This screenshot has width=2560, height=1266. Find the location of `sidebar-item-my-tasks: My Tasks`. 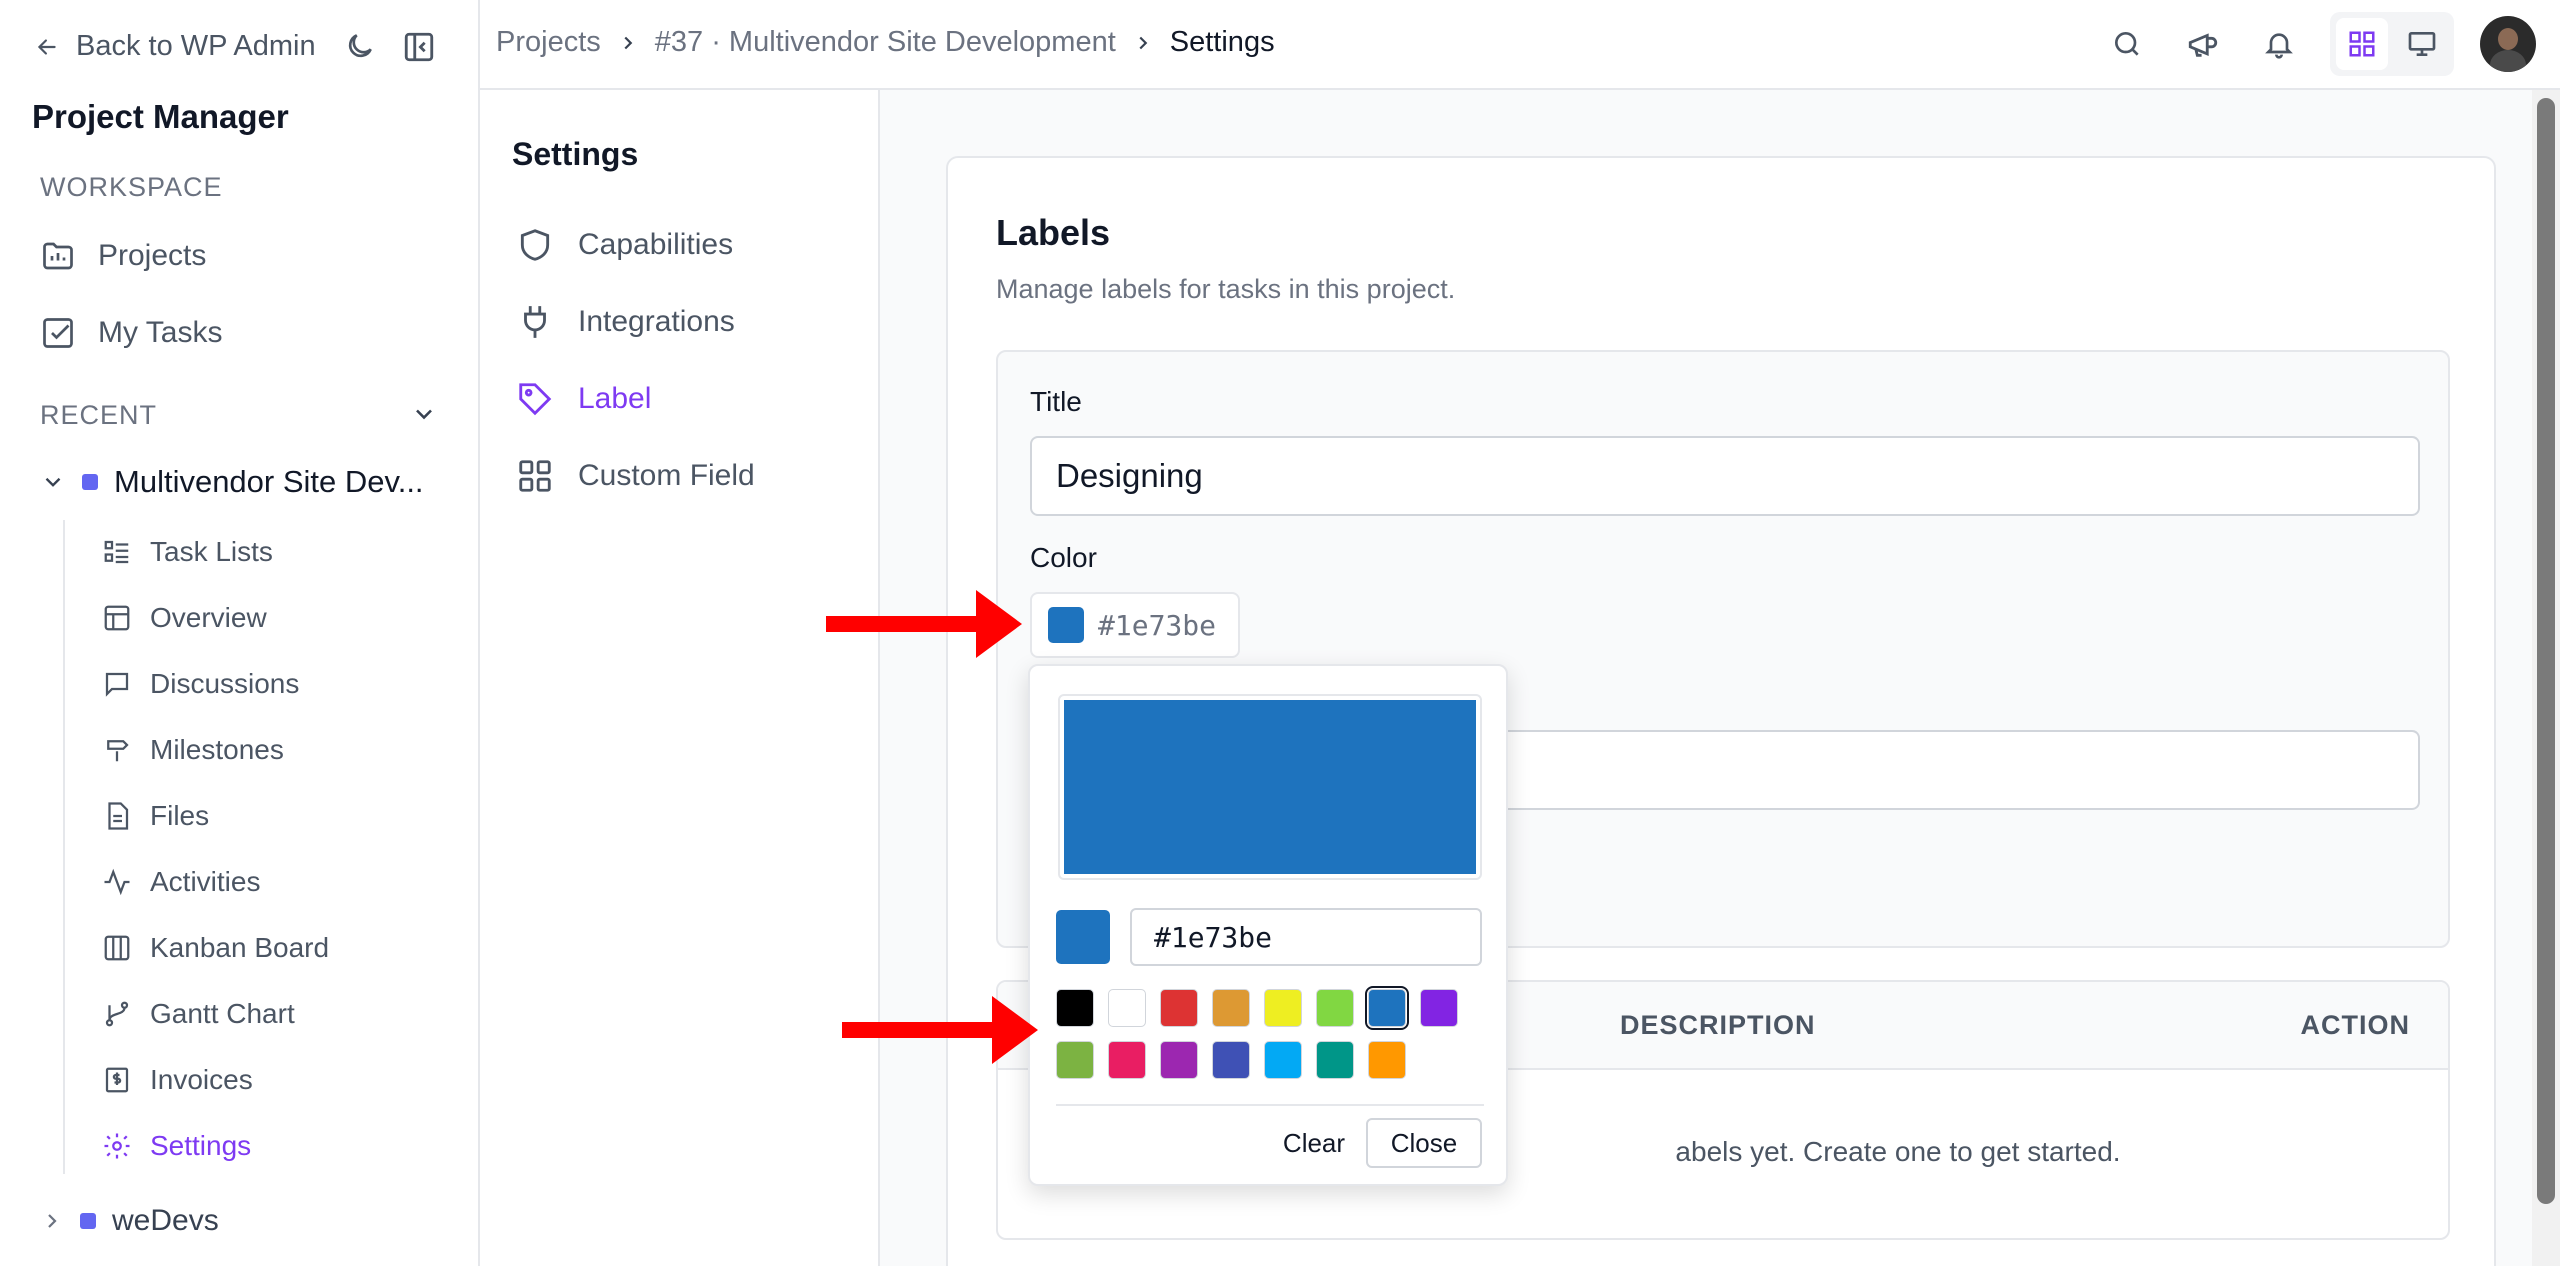

sidebar-item-my-tasks: My Tasks is located at coordinates (131, 333).